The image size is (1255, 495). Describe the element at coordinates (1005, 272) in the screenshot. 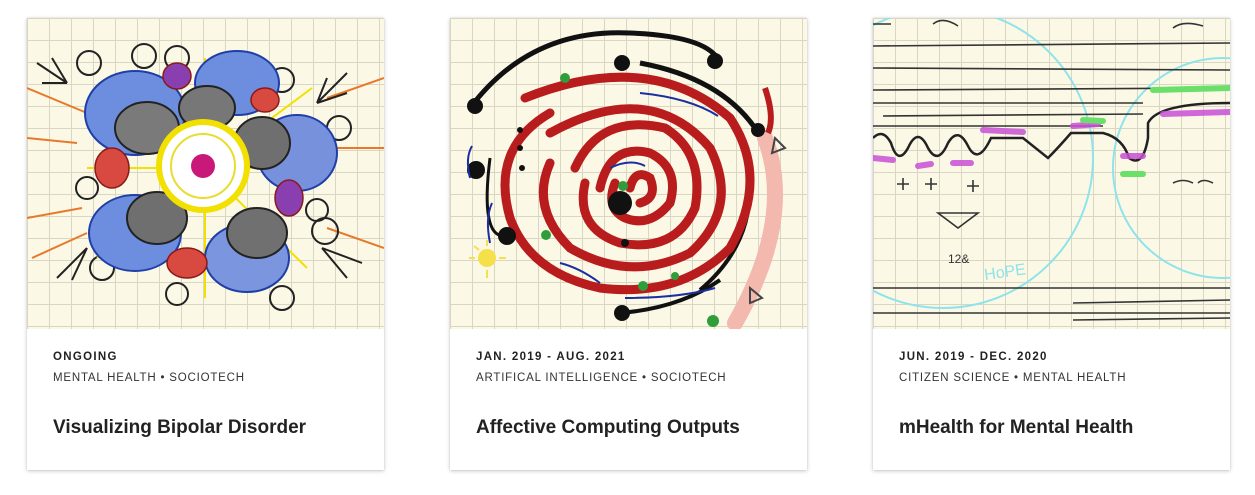

I see `drawing-hope-text: HoPE` at that location.